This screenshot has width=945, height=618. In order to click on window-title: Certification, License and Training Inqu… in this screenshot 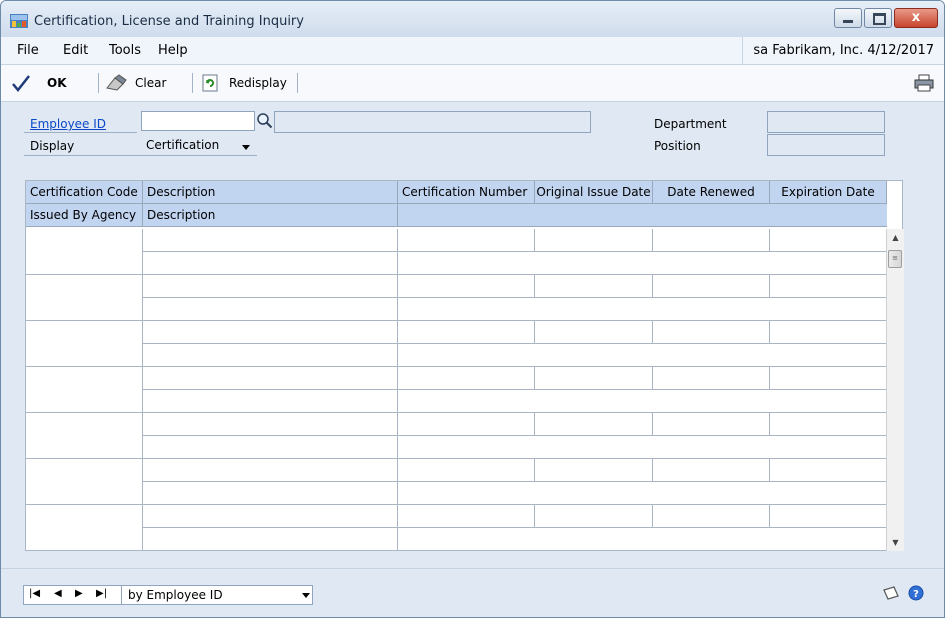, I will do `click(169, 21)`.